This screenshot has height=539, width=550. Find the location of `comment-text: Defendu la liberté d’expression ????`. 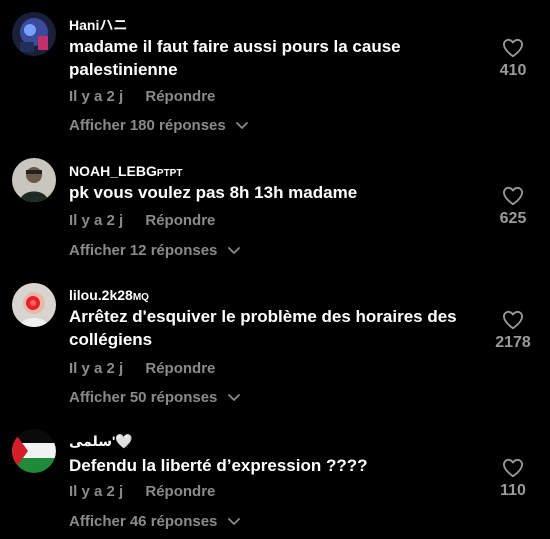

comment-text: Defendu la liberté d’expression ???? is located at coordinates (218, 465).